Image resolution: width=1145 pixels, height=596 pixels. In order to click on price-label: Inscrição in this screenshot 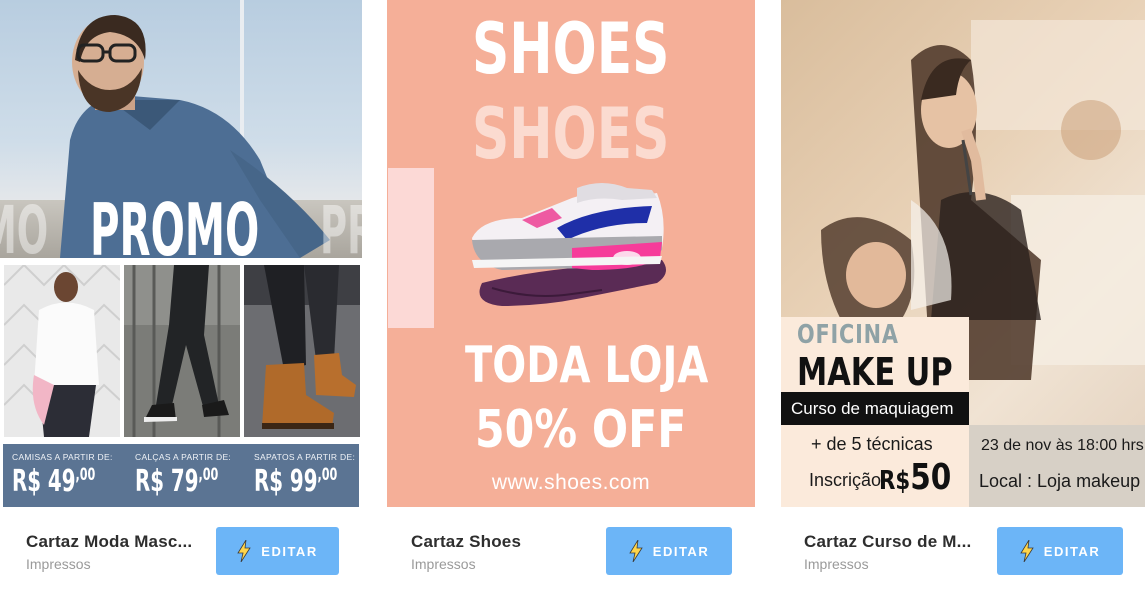, I will do `click(845, 480)`.